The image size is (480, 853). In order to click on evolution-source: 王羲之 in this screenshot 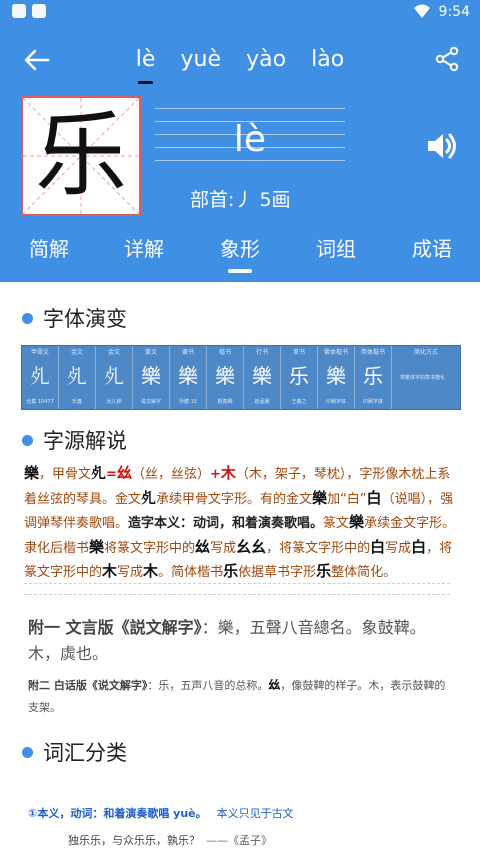, I will do `click(299, 402)`.